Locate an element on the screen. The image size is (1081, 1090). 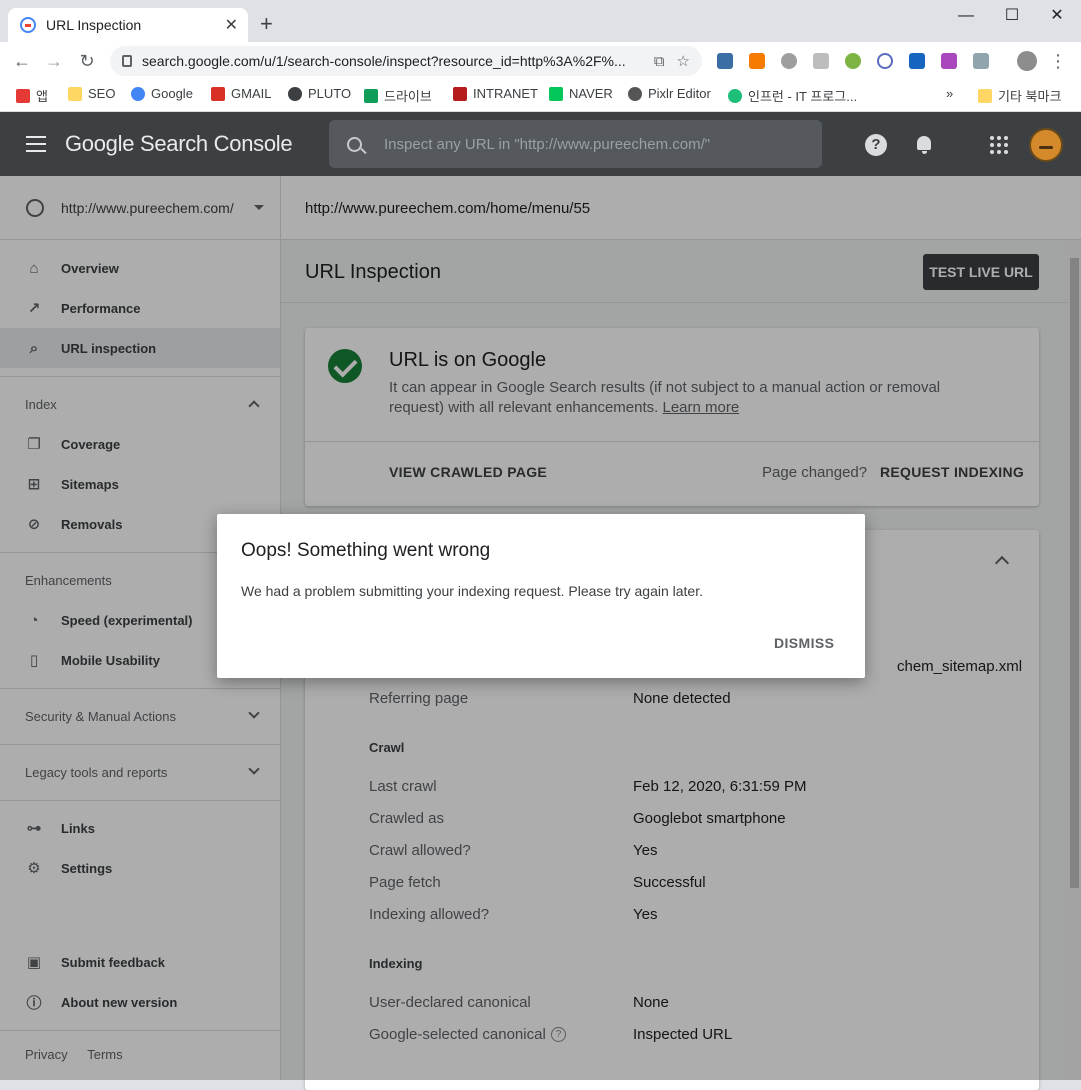
intranet-icon is located at coordinates (460, 93).